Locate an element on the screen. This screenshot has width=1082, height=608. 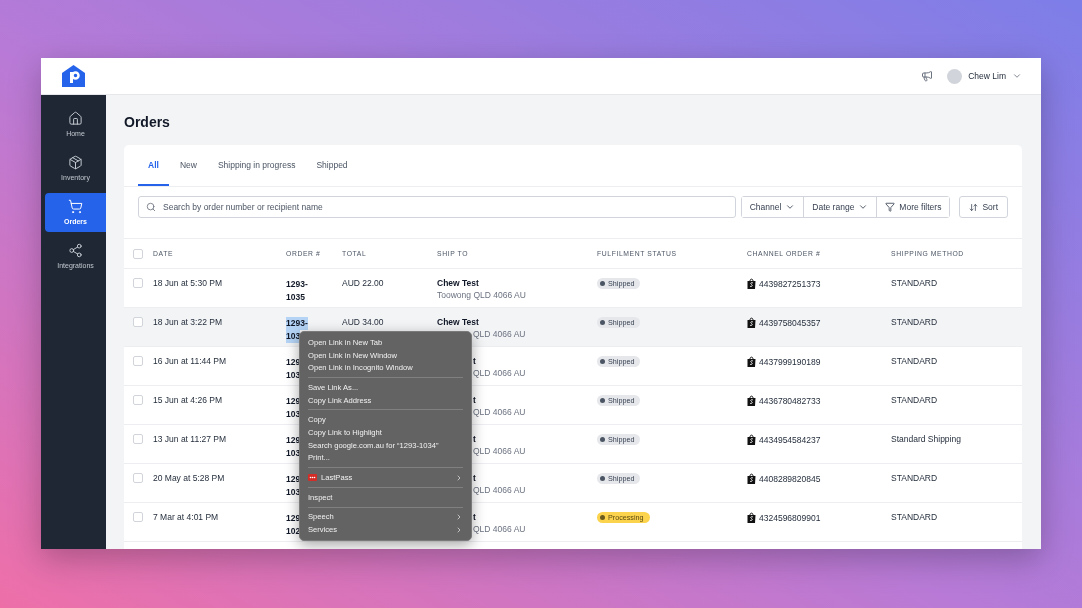
tab: New is located at coordinates (188, 165).